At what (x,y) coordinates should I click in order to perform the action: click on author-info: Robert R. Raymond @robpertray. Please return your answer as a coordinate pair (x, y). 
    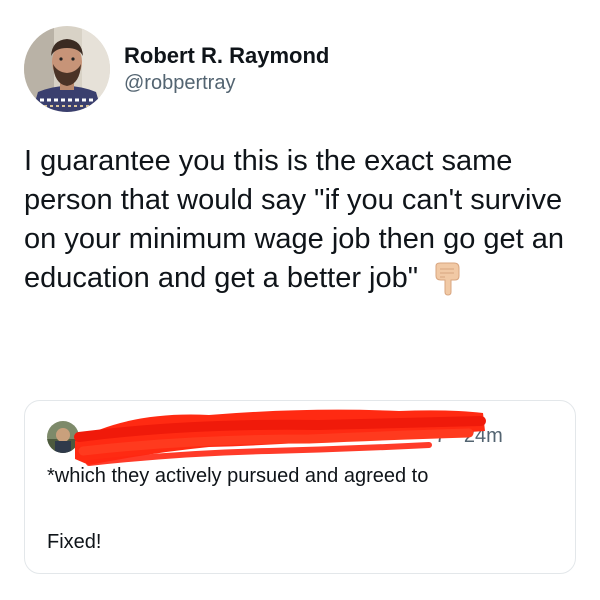
    Looking at the image, I should click on (226, 69).